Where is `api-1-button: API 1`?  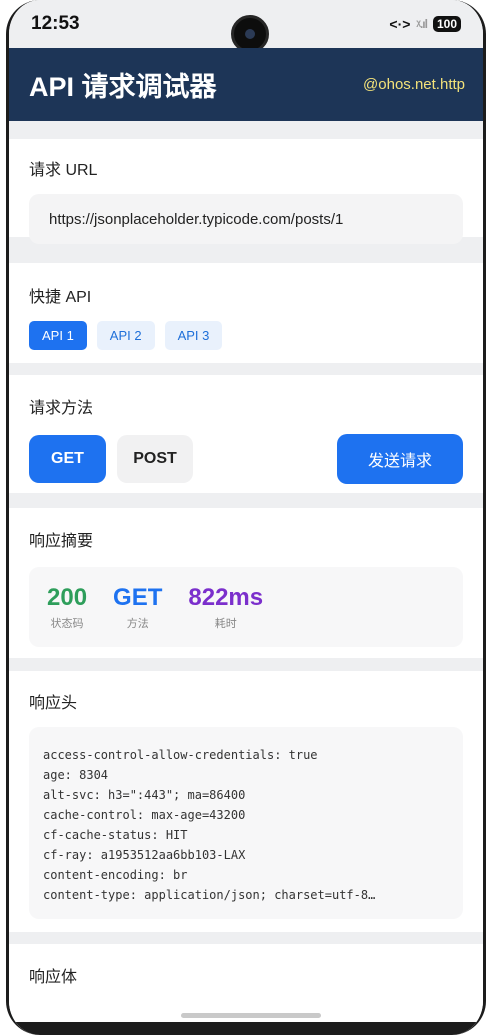
api-1-button: API 1 is located at coordinates (58, 335).